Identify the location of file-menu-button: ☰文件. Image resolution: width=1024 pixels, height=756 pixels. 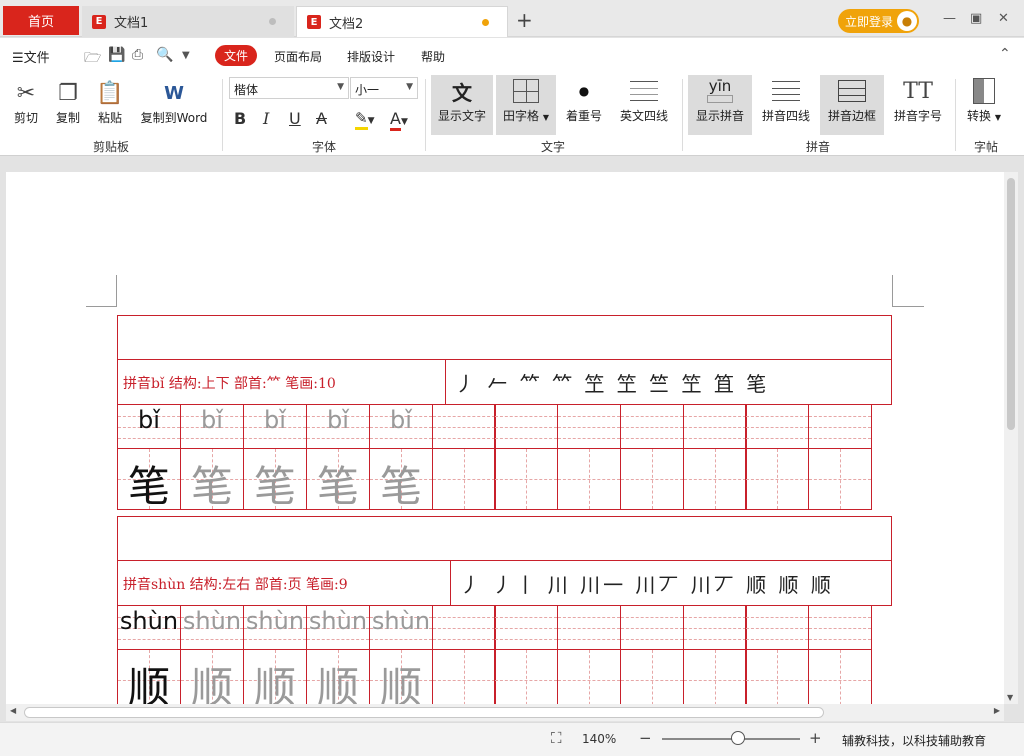
(31, 56).